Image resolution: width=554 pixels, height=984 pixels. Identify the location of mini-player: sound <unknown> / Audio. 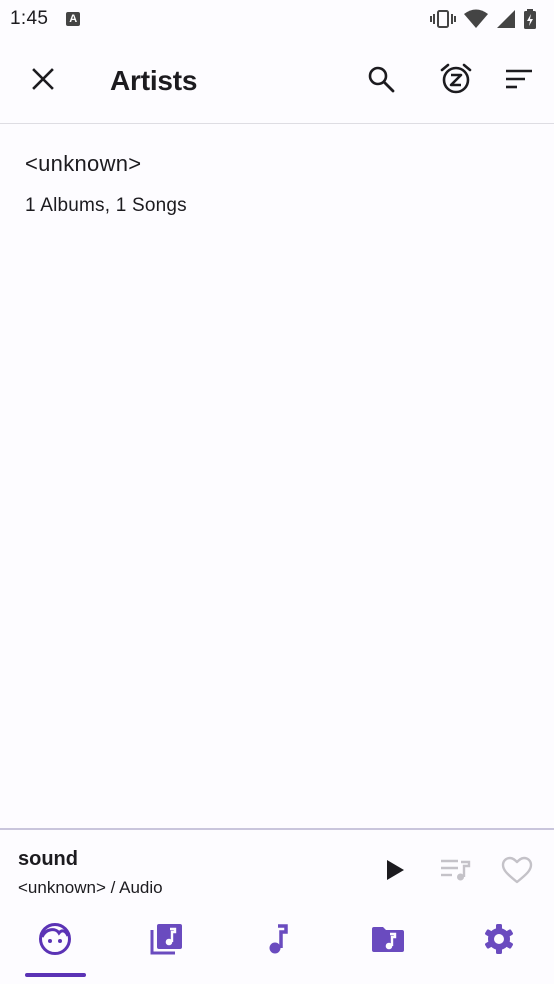
(277, 863).